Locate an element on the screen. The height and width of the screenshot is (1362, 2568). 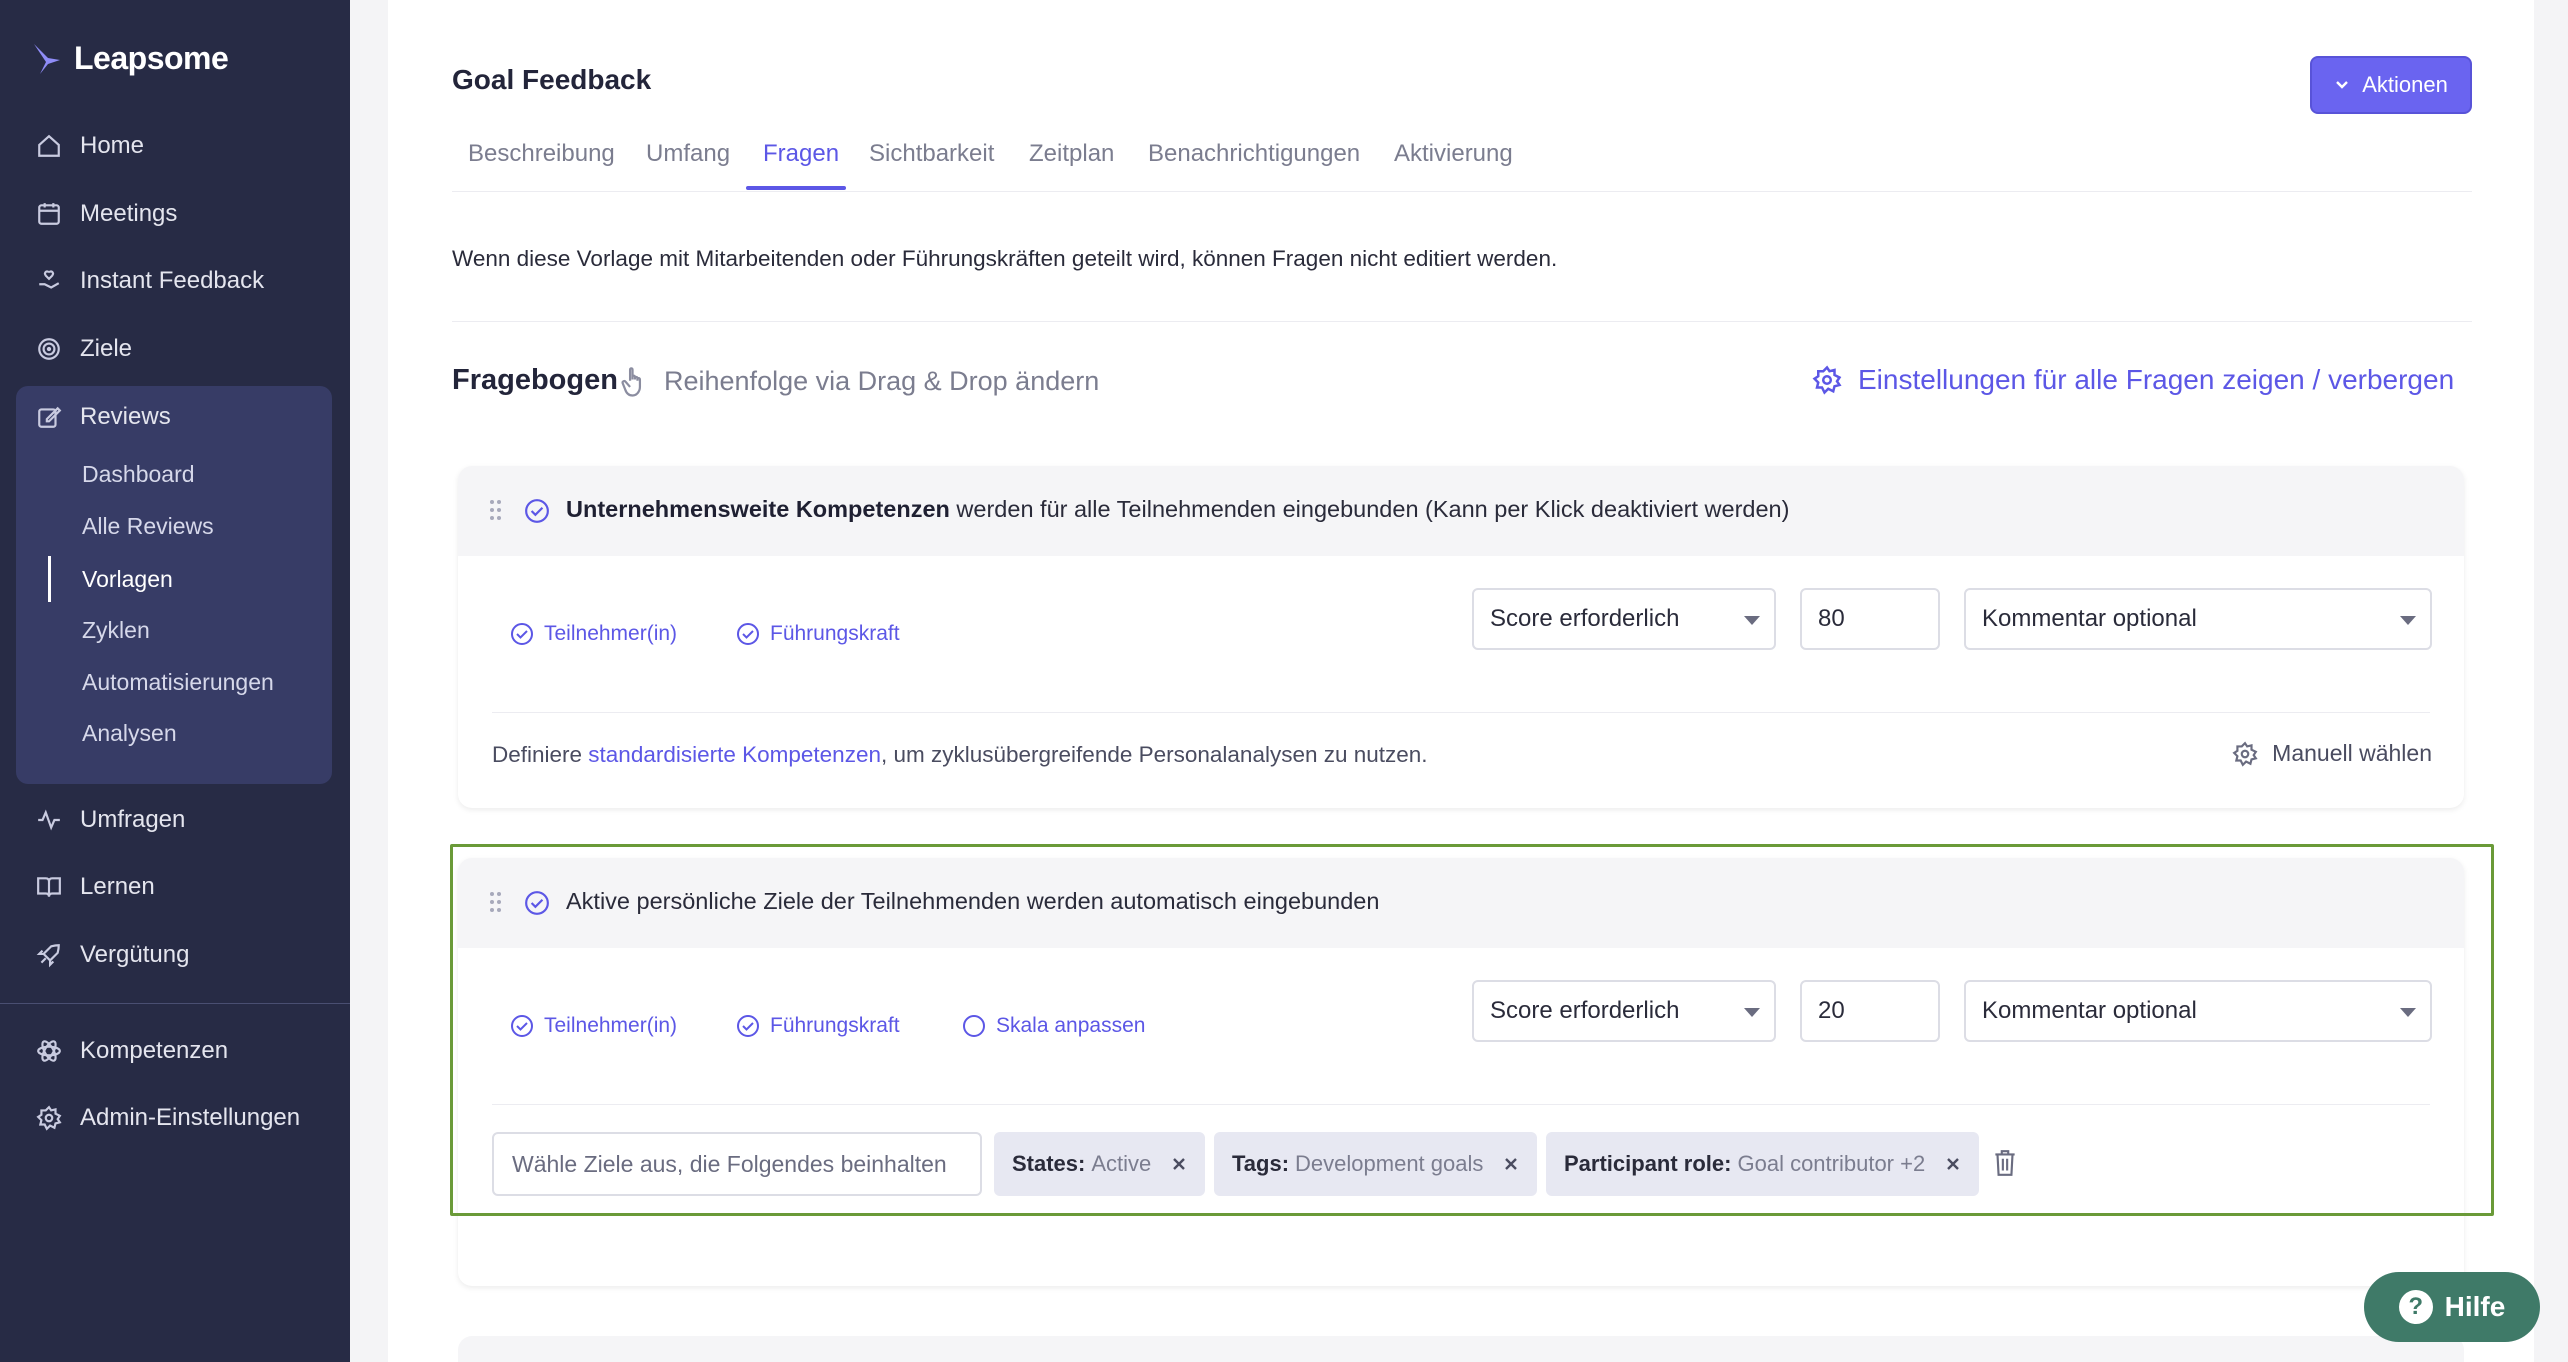
chevron-down-icon is located at coordinates (2342, 85).